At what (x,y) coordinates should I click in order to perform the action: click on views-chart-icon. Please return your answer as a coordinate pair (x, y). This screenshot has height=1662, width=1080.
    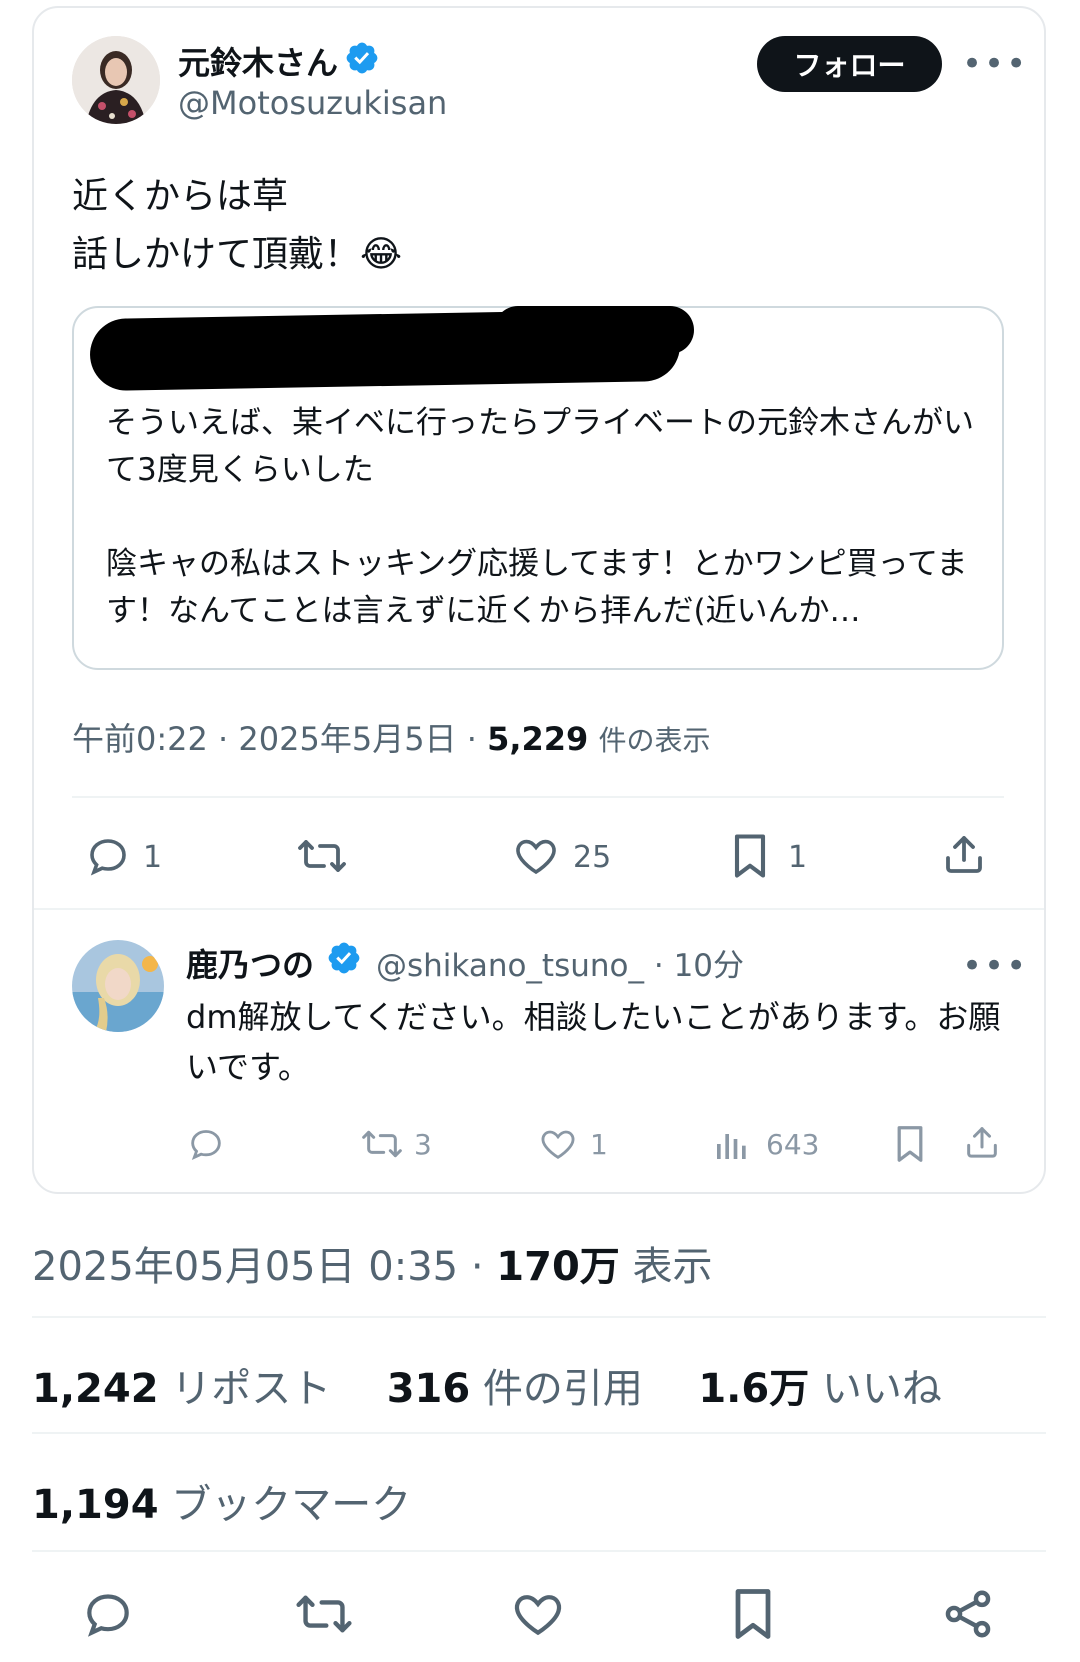
    Looking at the image, I should click on (732, 1144).